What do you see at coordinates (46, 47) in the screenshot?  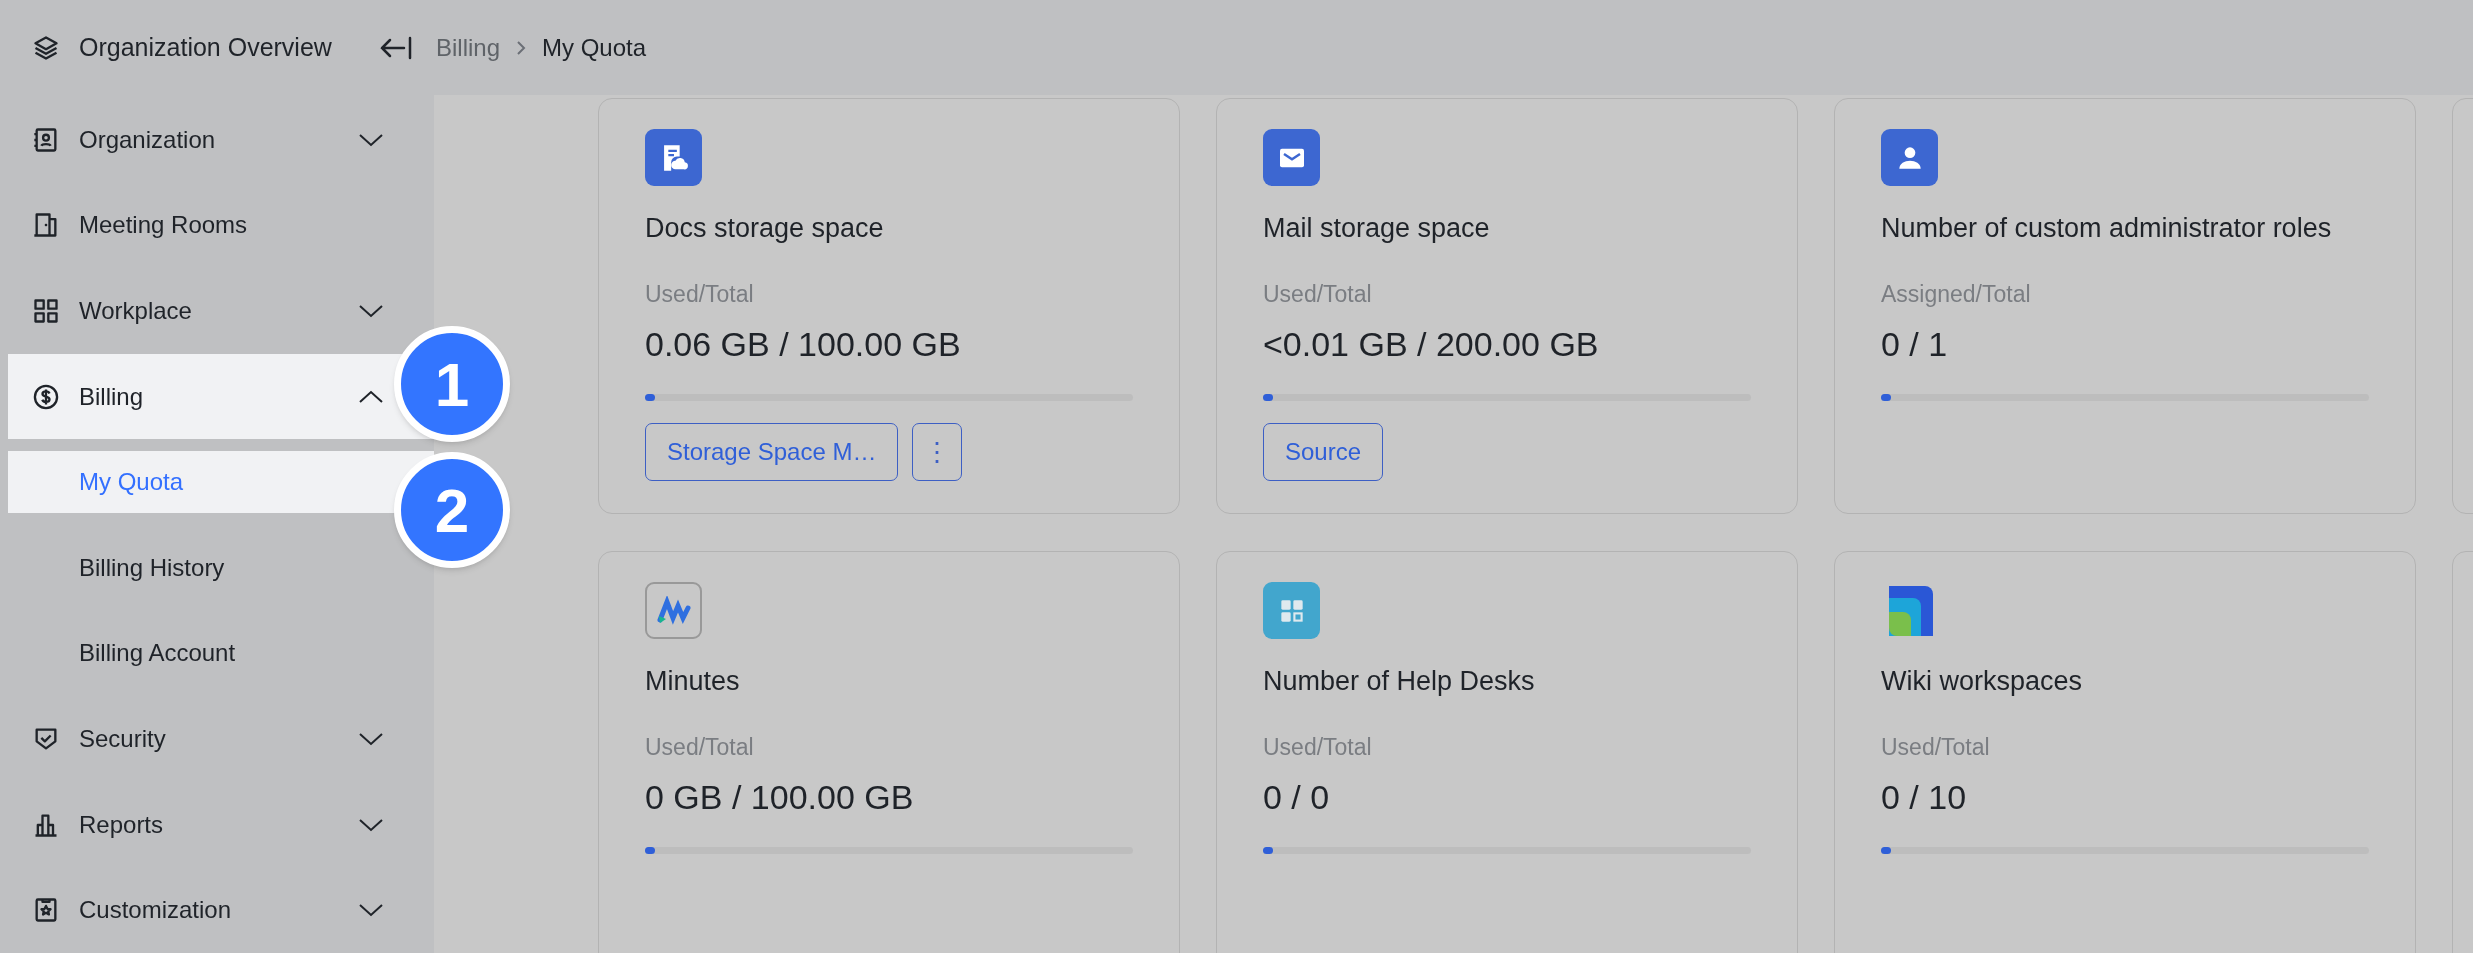 I see `layers-icon` at bounding box center [46, 47].